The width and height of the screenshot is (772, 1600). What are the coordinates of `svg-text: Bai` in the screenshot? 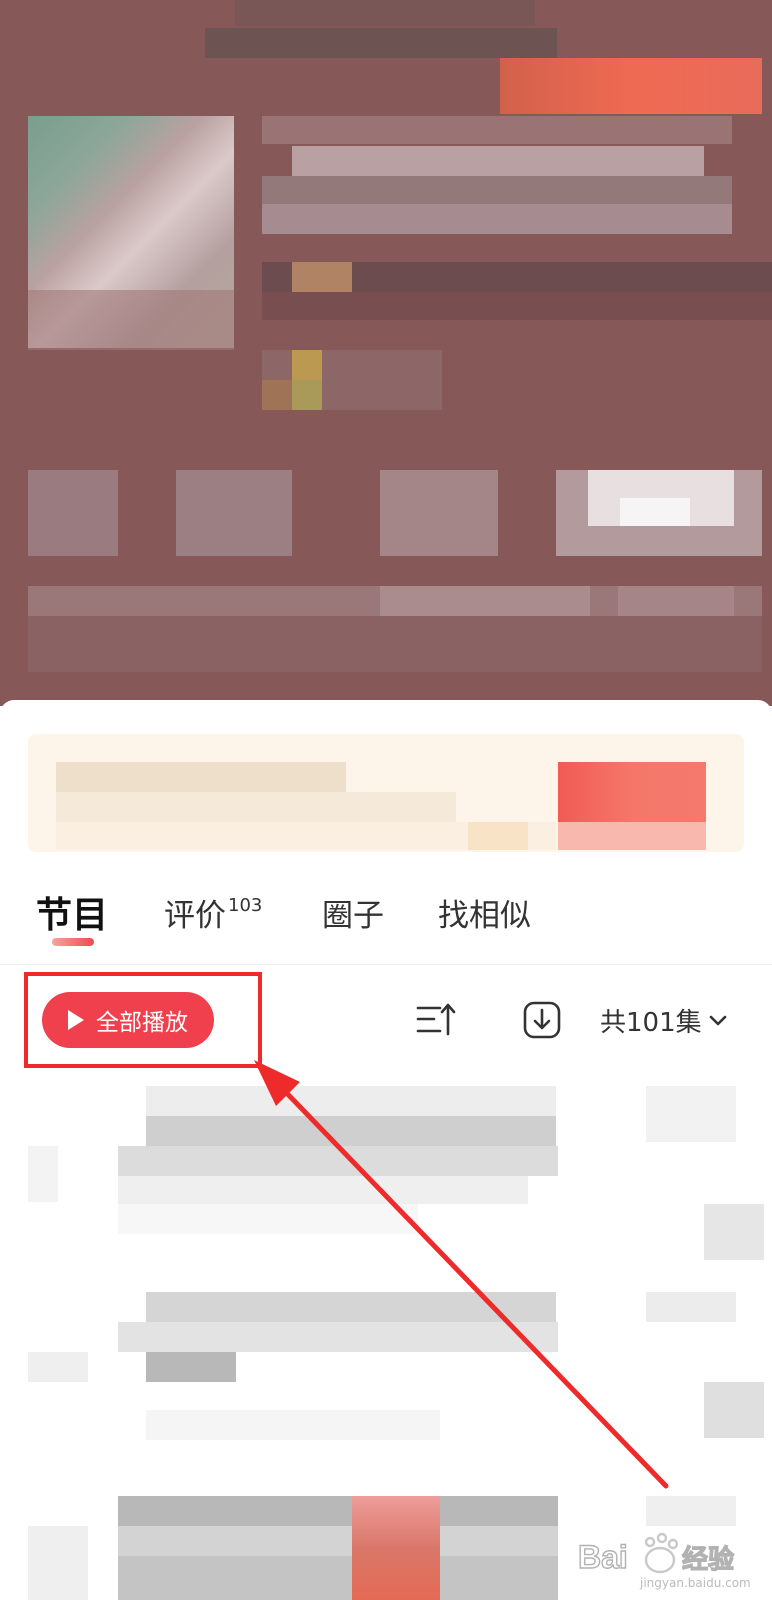 It's located at (603, 1557).